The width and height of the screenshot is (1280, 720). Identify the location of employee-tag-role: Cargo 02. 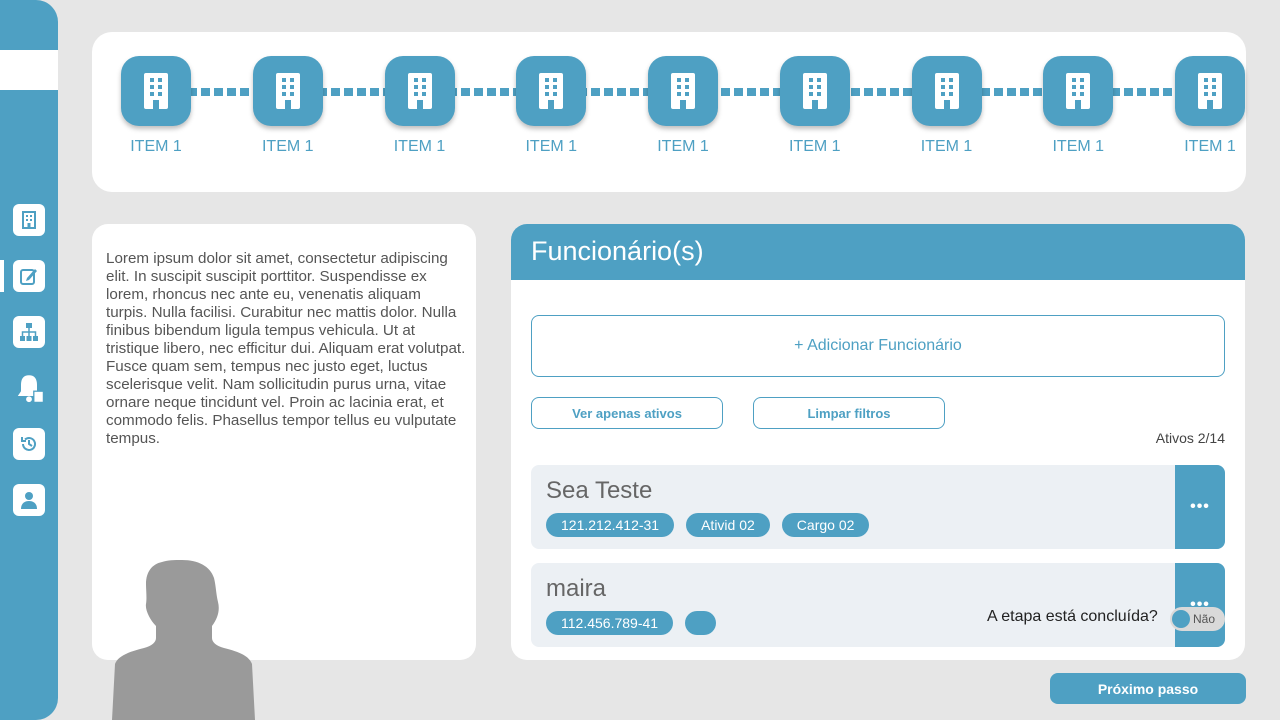
(825, 525).